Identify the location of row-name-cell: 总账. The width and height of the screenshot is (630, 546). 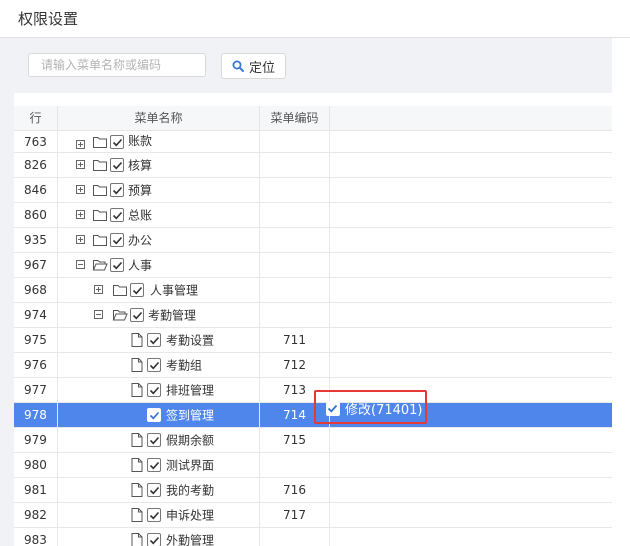
(159, 215).